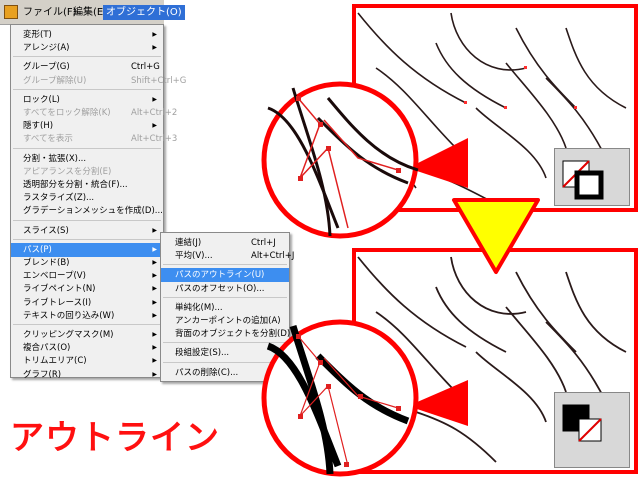  I want to click on object-menu-item: テキストの回り込み(W) ▶, so click(87, 316).